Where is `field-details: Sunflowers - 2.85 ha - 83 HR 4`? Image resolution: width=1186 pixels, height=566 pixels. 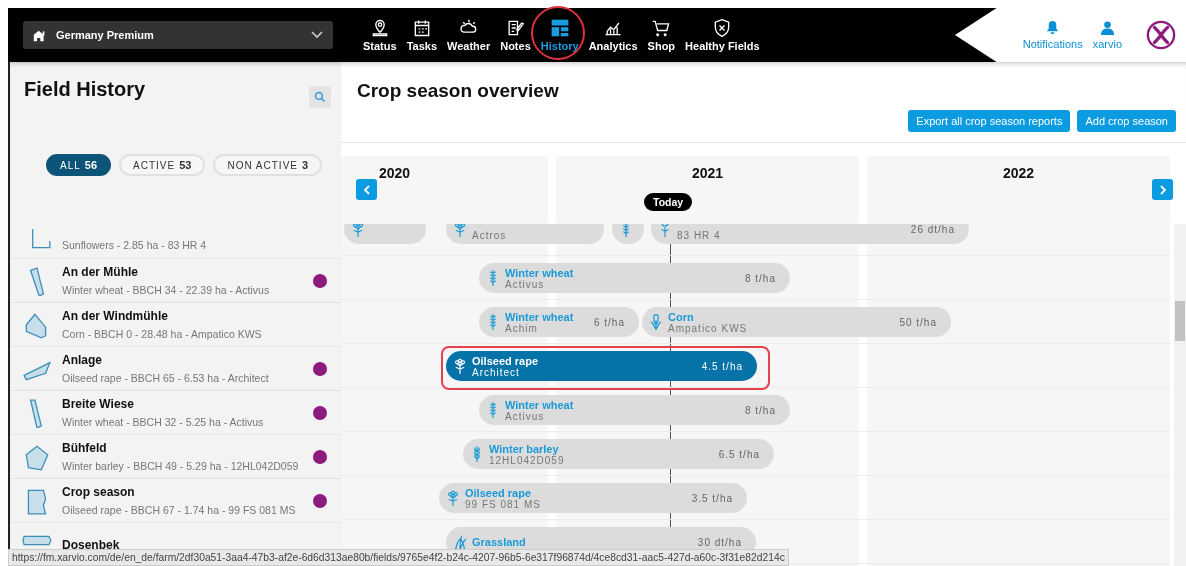
field-details: Sunflowers - 2.85 ha - 83 HR 4 is located at coordinates (135, 244).